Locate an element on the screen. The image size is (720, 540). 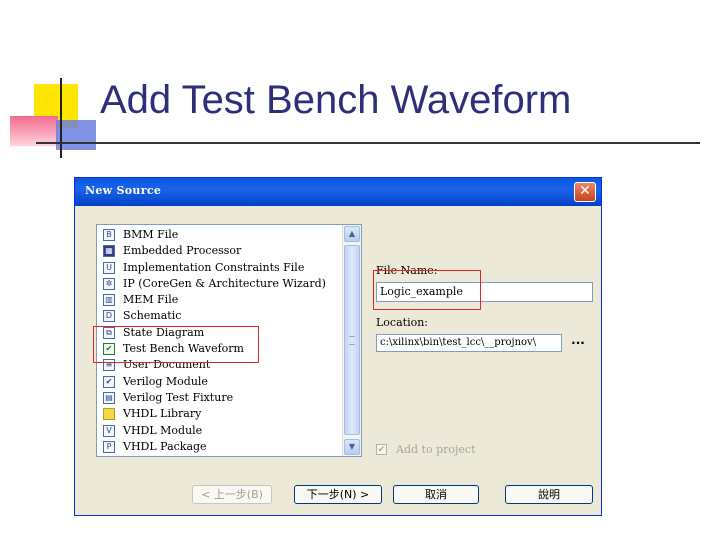
list-item-label: Implementation Constraints File is located at coordinates (214, 267).